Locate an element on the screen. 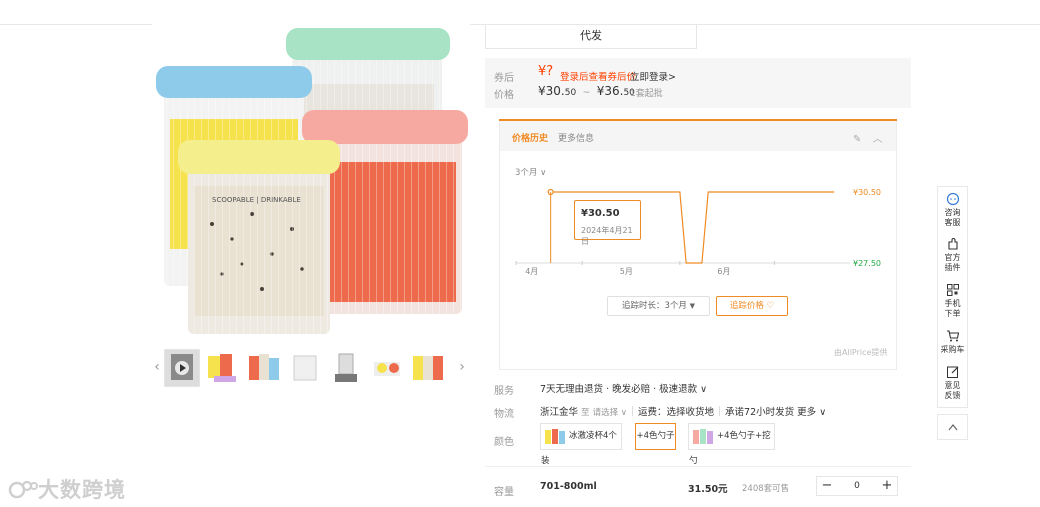 This screenshot has height=507, width=1040. chart-tooltip: ¥30.50 2024年4月21日 is located at coordinates (607, 223).